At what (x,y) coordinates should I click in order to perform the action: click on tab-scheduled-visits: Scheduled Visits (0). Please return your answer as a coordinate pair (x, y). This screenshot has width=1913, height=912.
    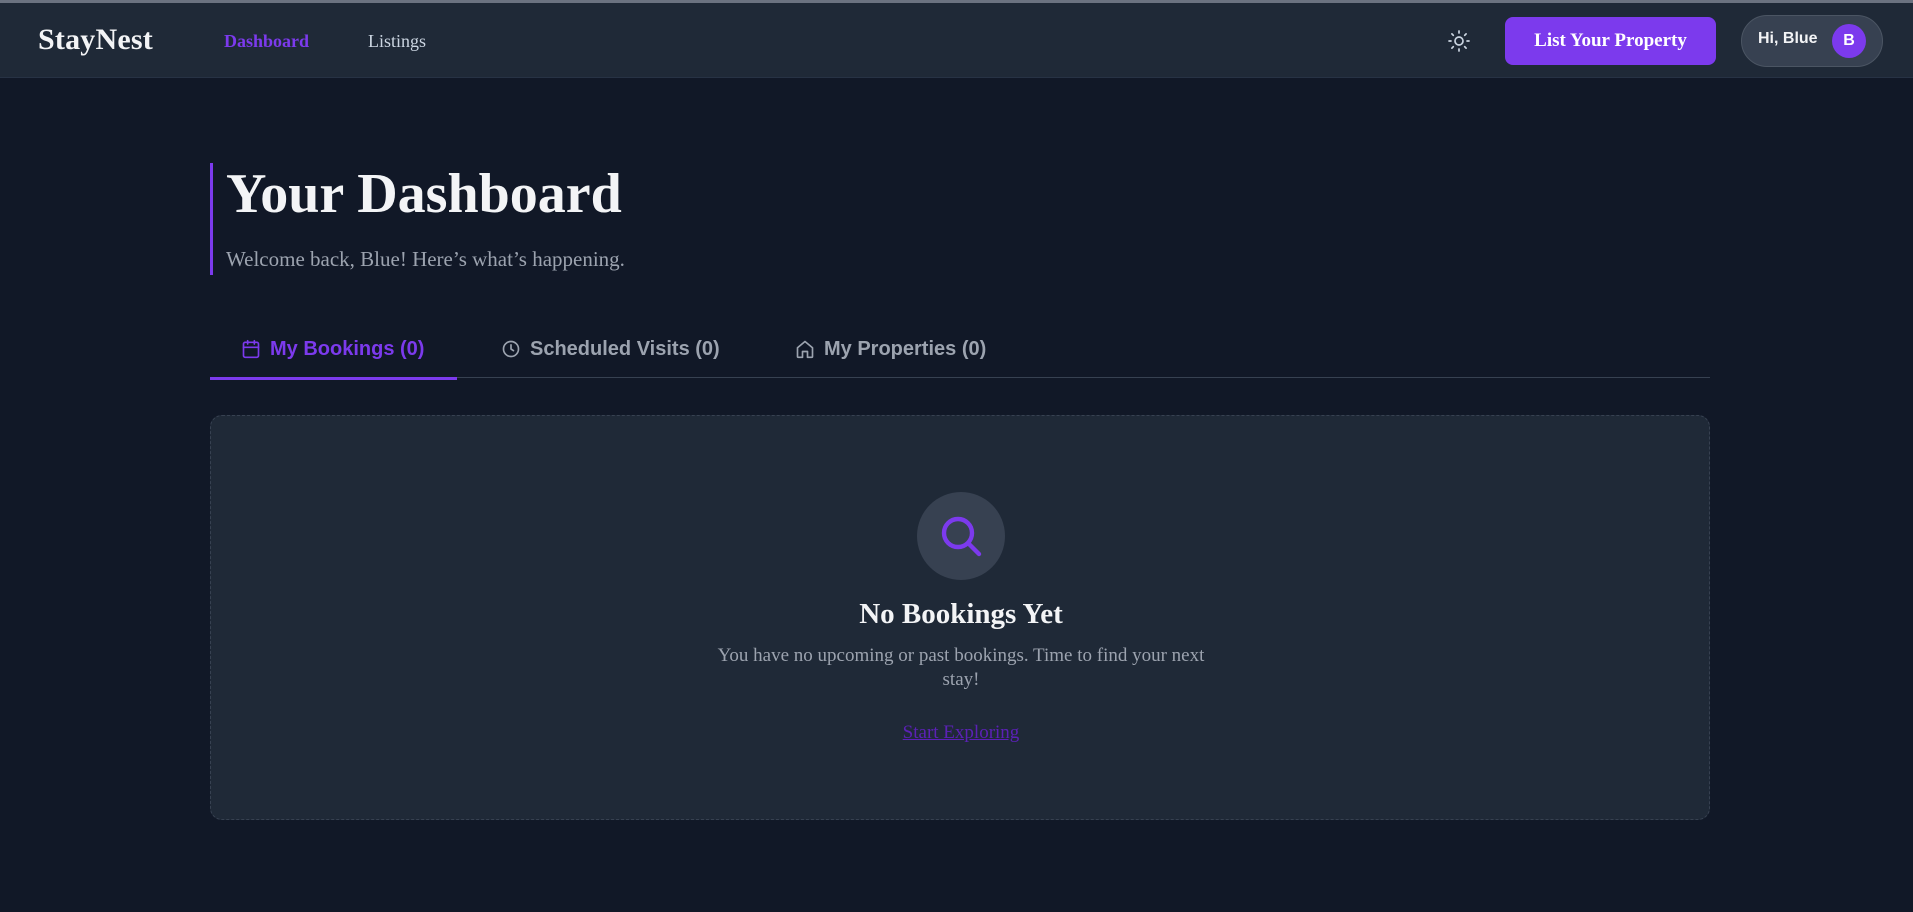
    Looking at the image, I should click on (610, 349).